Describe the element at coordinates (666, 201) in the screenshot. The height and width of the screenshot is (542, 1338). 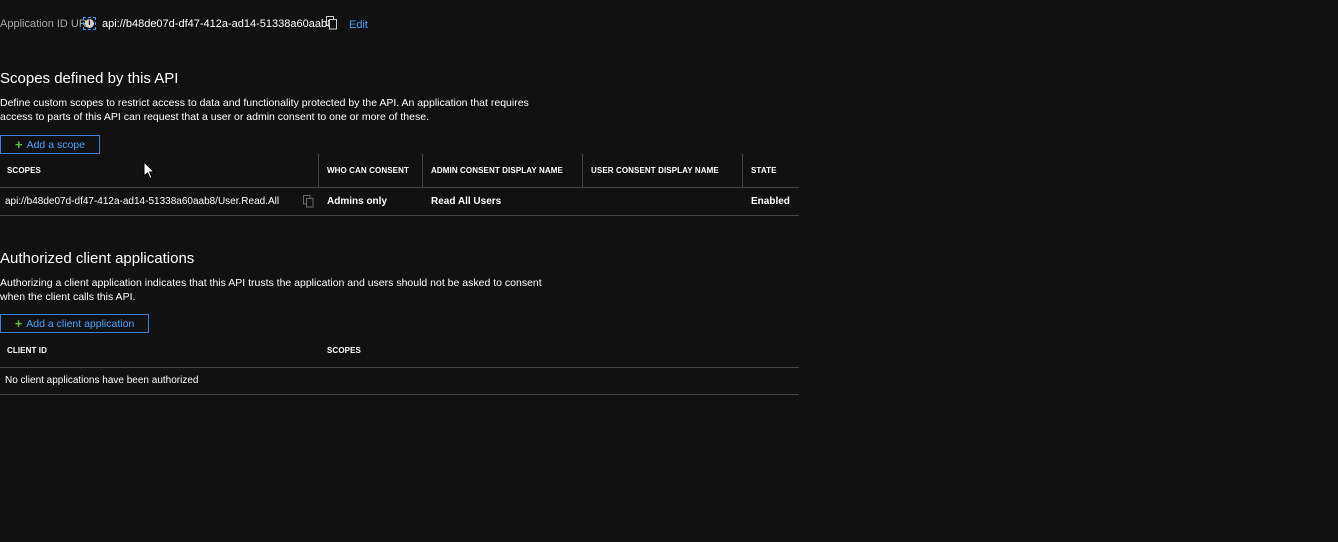
I see `user-consent-display-name-cell` at that location.